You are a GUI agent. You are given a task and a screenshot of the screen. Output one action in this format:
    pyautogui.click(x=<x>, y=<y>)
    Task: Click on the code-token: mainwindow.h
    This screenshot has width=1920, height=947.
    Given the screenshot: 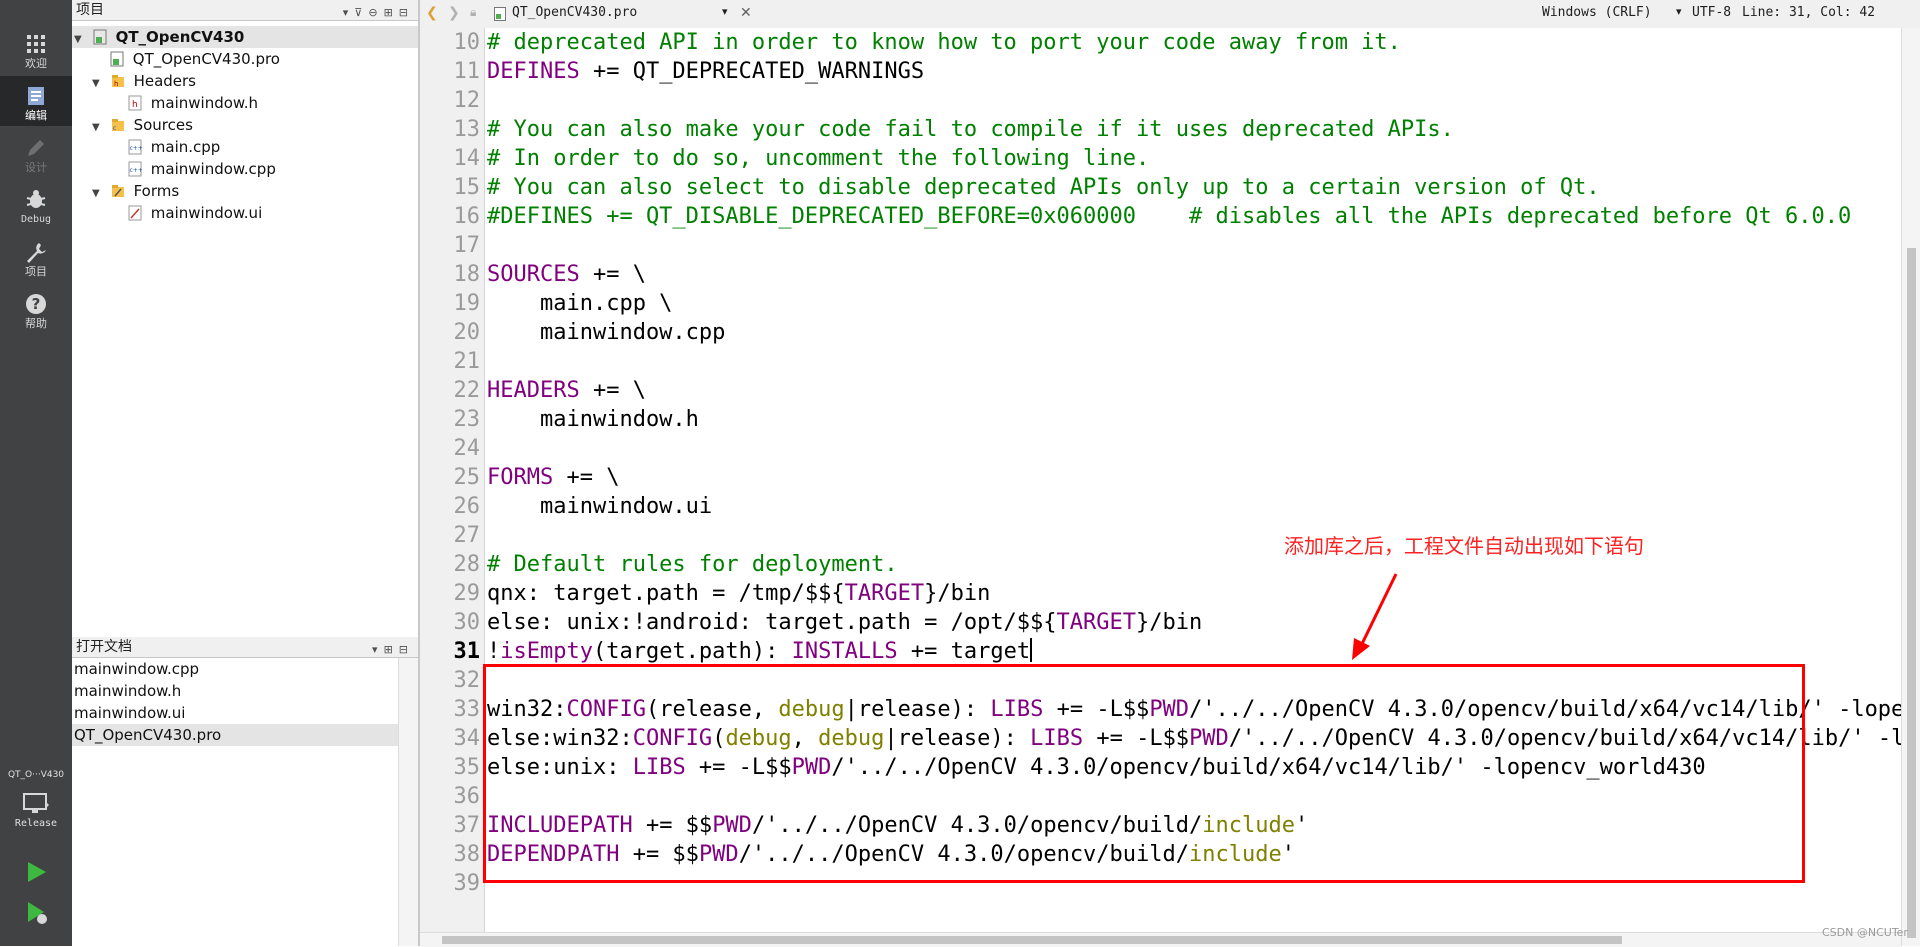 What is the action you would take?
    pyautogui.click(x=593, y=419)
    